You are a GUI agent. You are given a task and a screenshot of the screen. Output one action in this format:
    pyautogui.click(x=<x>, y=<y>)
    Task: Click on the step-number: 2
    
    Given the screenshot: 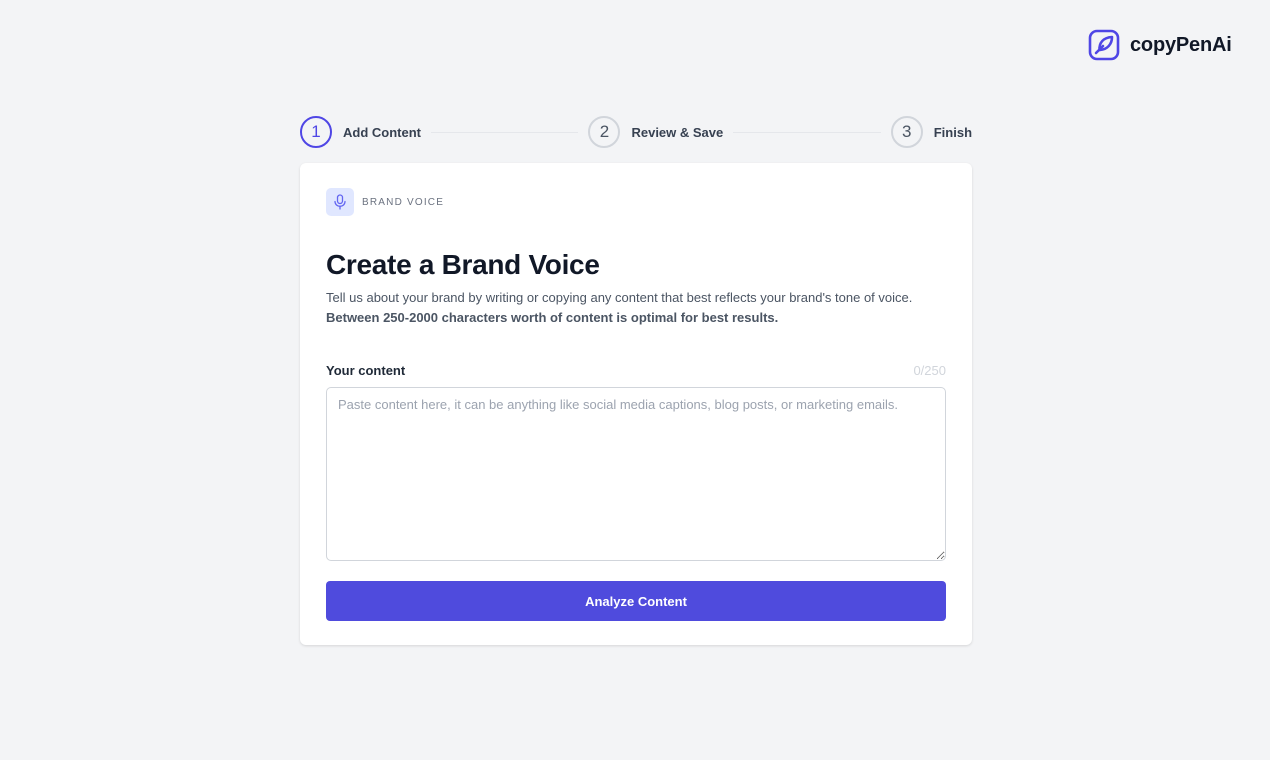 What is the action you would take?
    pyautogui.click(x=604, y=132)
    